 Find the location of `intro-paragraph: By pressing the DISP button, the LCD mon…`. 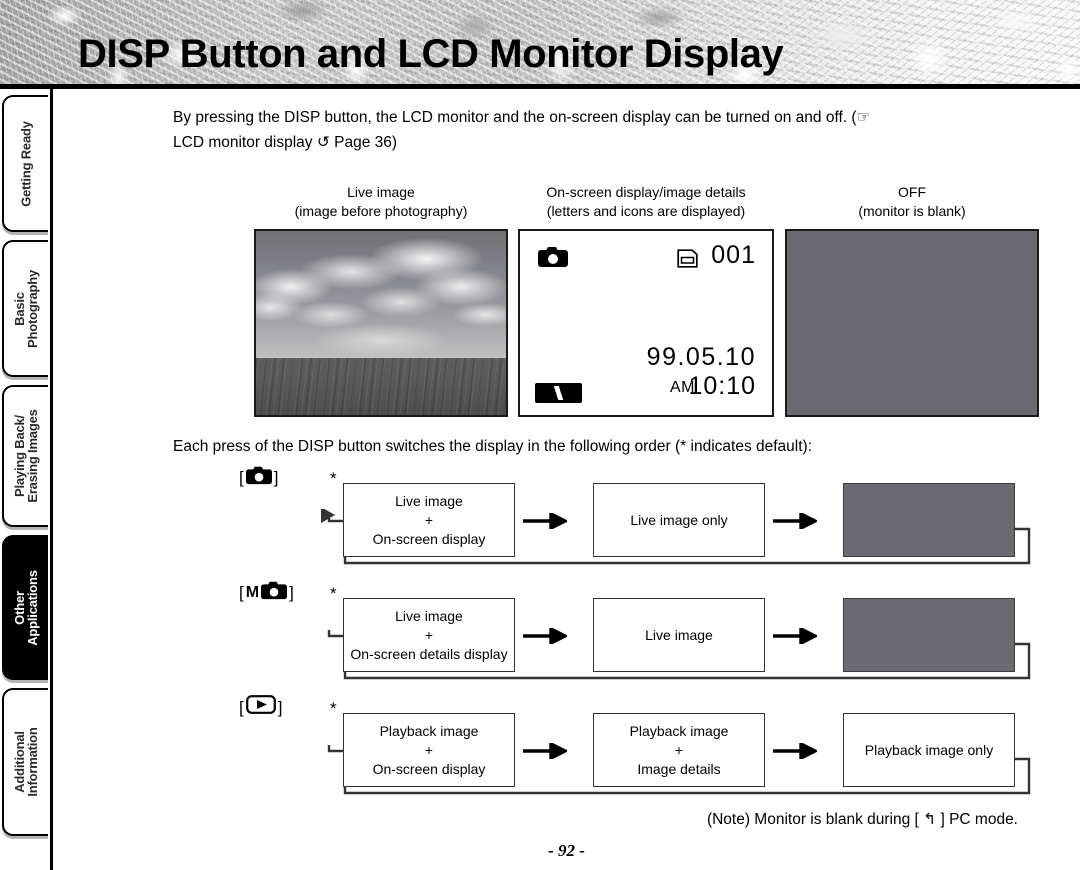

intro-paragraph: By pressing the DISP button, the LCD mon… is located at coordinates (613, 130).